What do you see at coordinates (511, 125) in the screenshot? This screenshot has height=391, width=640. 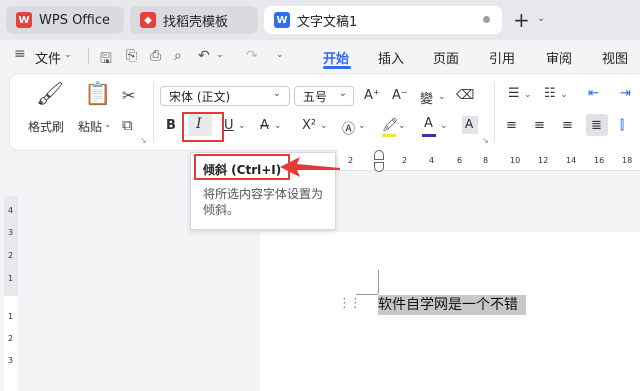 I see `align-left-icon: ≡` at bounding box center [511, 125].